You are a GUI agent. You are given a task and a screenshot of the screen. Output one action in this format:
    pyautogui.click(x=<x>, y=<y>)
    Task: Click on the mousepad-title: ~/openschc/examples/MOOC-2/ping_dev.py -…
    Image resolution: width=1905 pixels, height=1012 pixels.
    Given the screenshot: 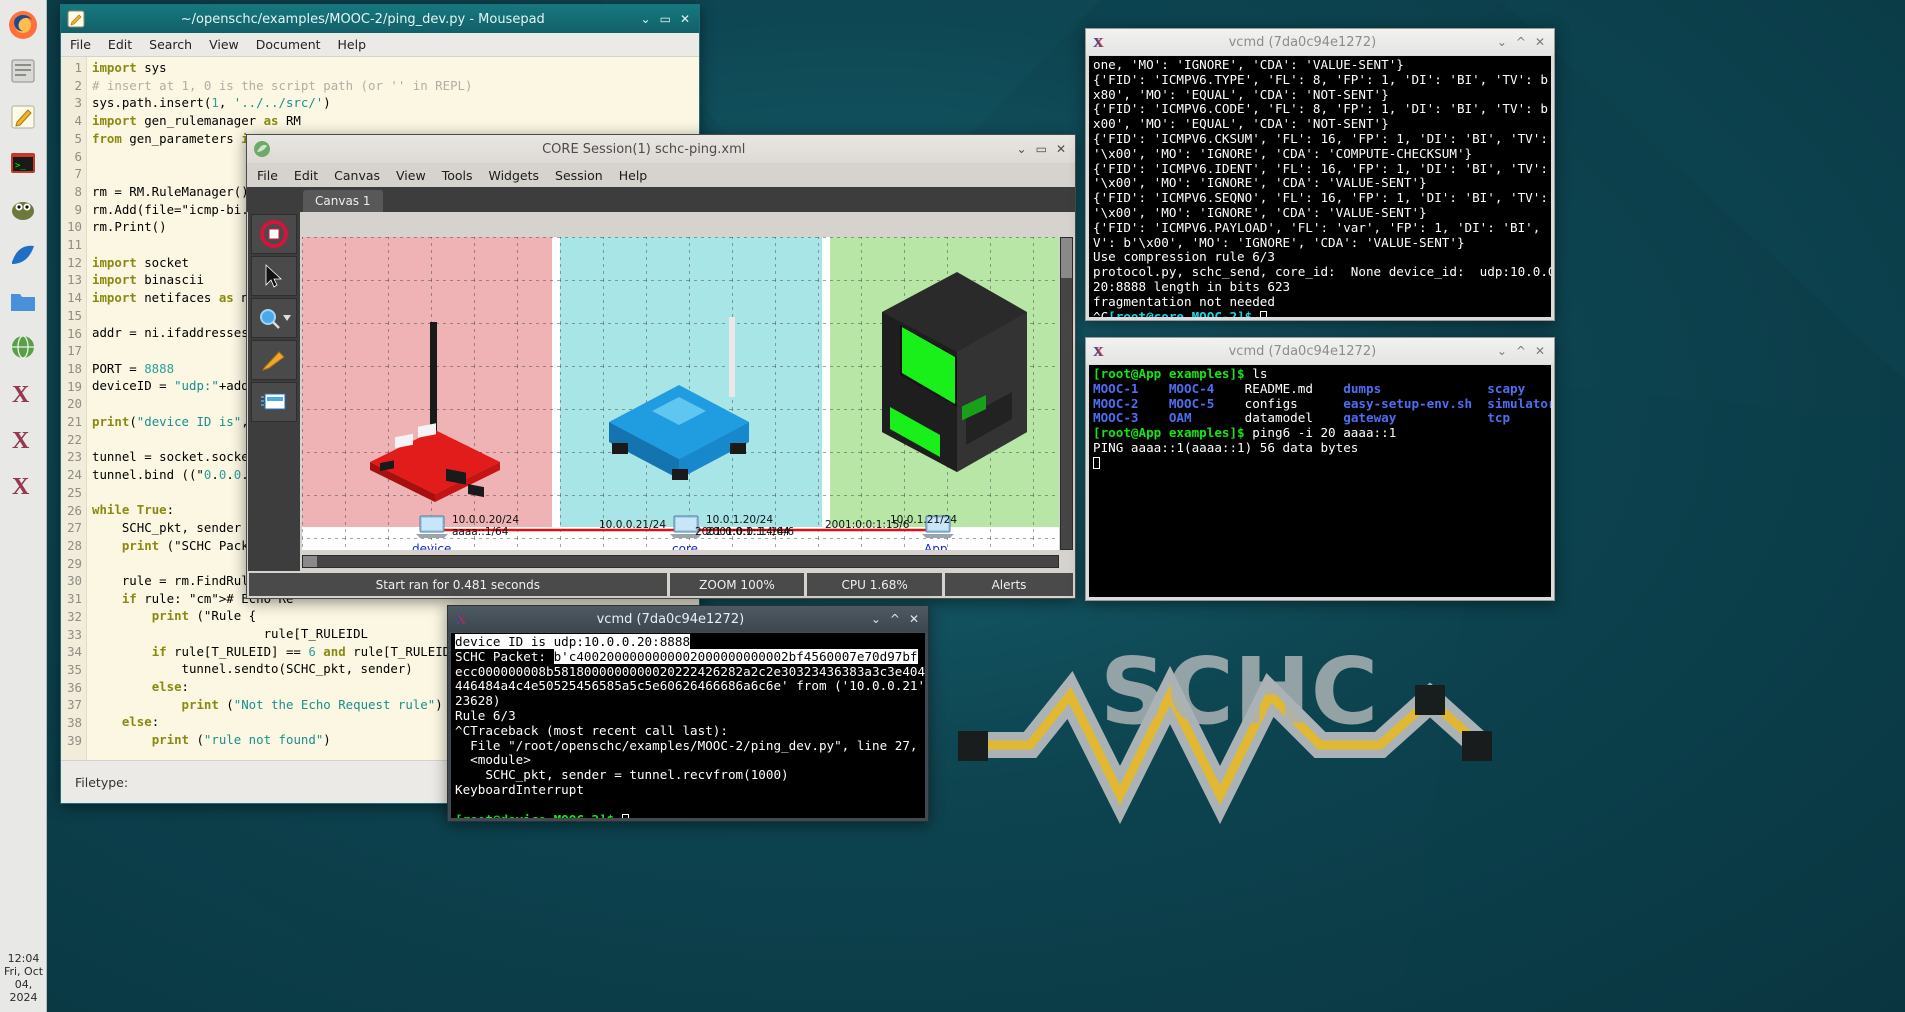 What is the action you would take?
    pyautogui.click(x=362, y=19)
    